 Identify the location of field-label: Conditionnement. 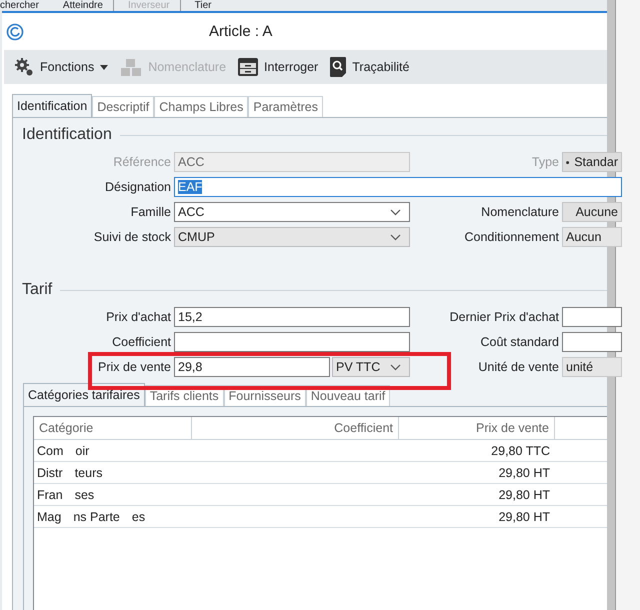
(511, 237).